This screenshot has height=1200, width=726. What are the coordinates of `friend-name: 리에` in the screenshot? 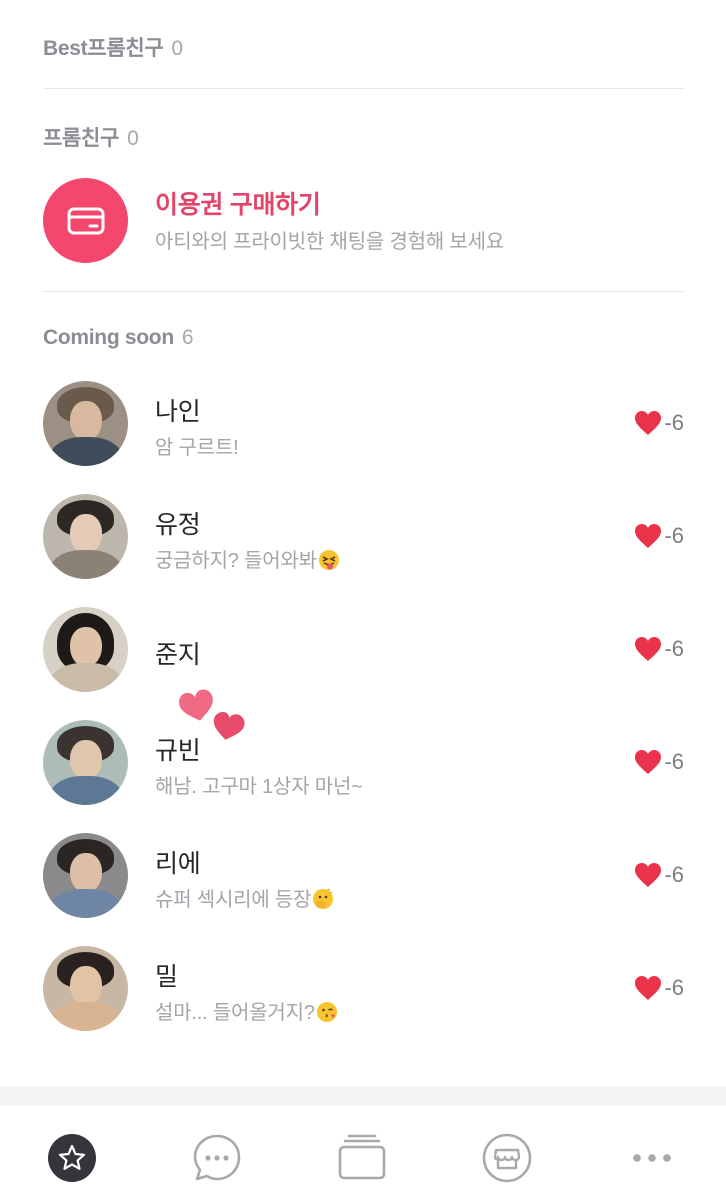 It's located at (178, 864).